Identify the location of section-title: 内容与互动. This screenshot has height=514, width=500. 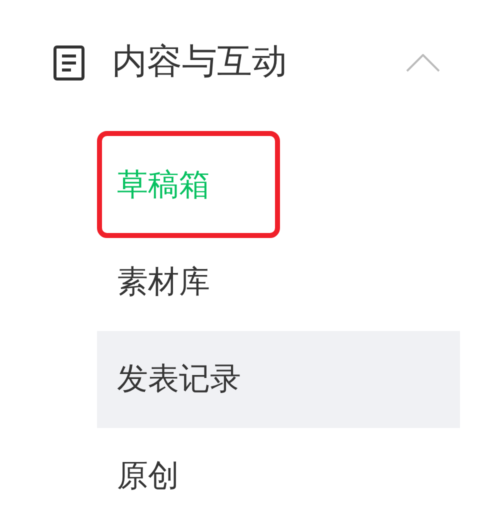
(199, 62).